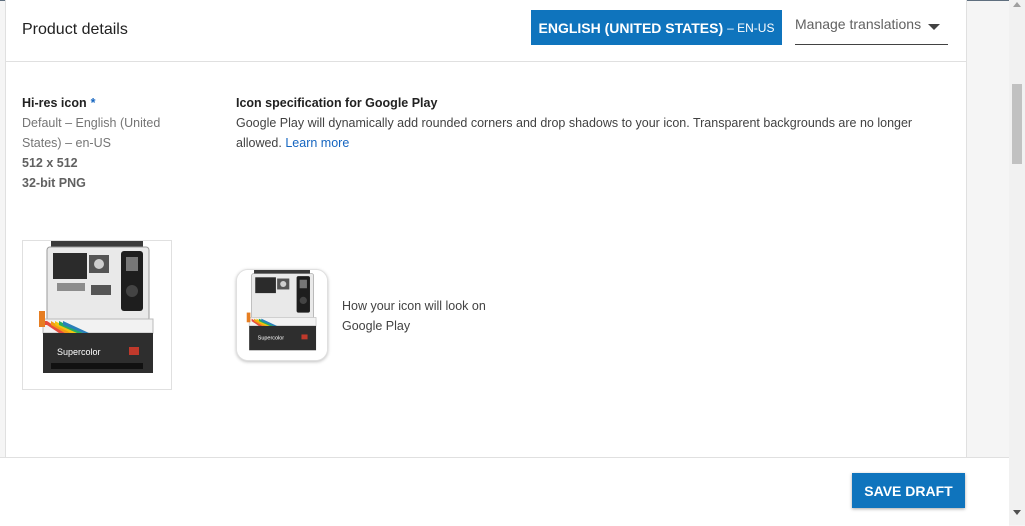 This screenshot has height=526, width=1025. What do you see at coordinates (50, 163) in the screenshot?
I see `icon-size: 512 x 512` at bounding box center [50, 163].